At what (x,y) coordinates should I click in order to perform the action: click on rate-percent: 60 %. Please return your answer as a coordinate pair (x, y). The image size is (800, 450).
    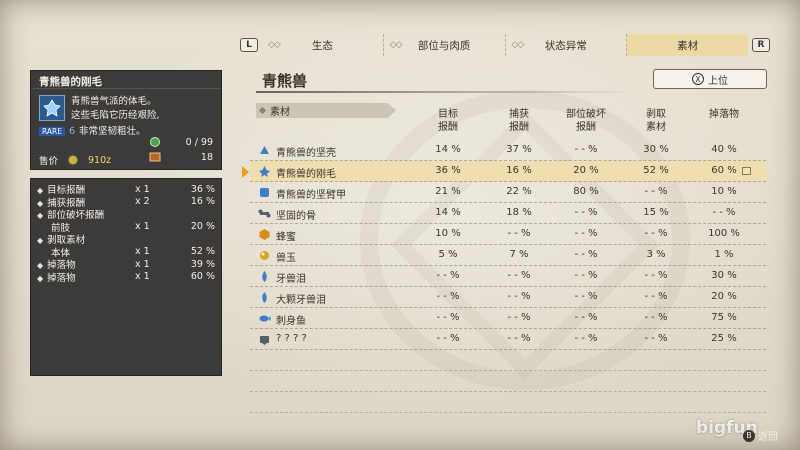
    Looking at the image, I should click on (202, 277).